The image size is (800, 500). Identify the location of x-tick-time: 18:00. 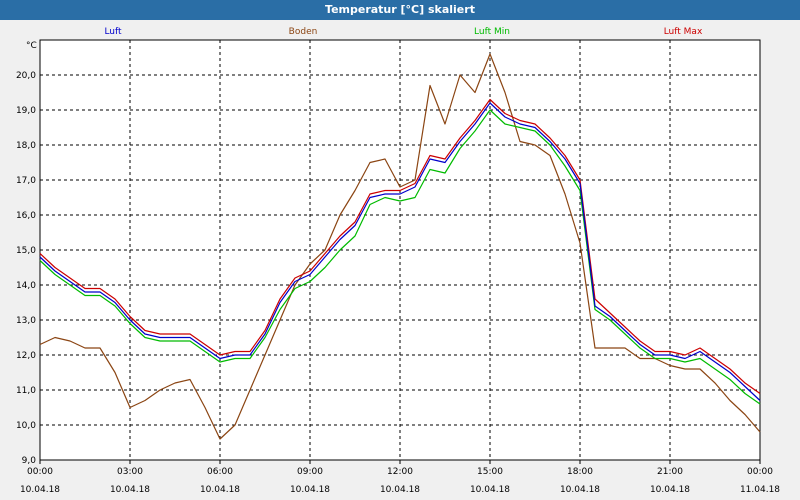
(580, 472).